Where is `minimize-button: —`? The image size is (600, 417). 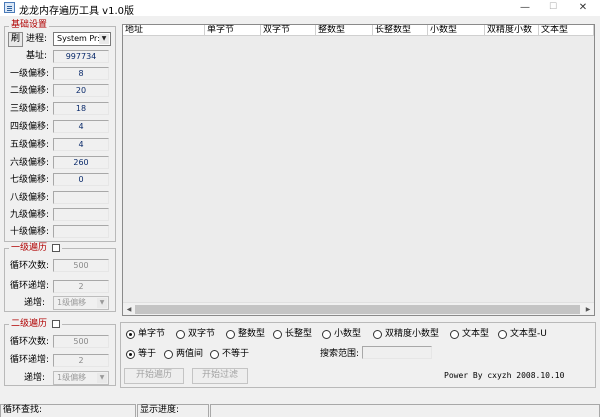 minimize-button: — is located at coordinates (525, 8).